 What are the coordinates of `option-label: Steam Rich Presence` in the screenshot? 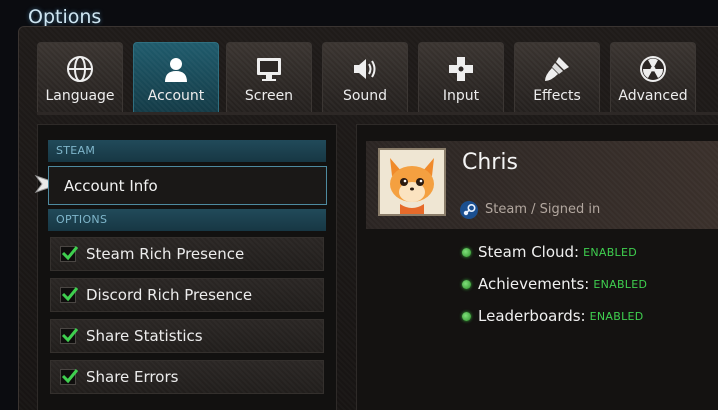 It's located at (165, 254).